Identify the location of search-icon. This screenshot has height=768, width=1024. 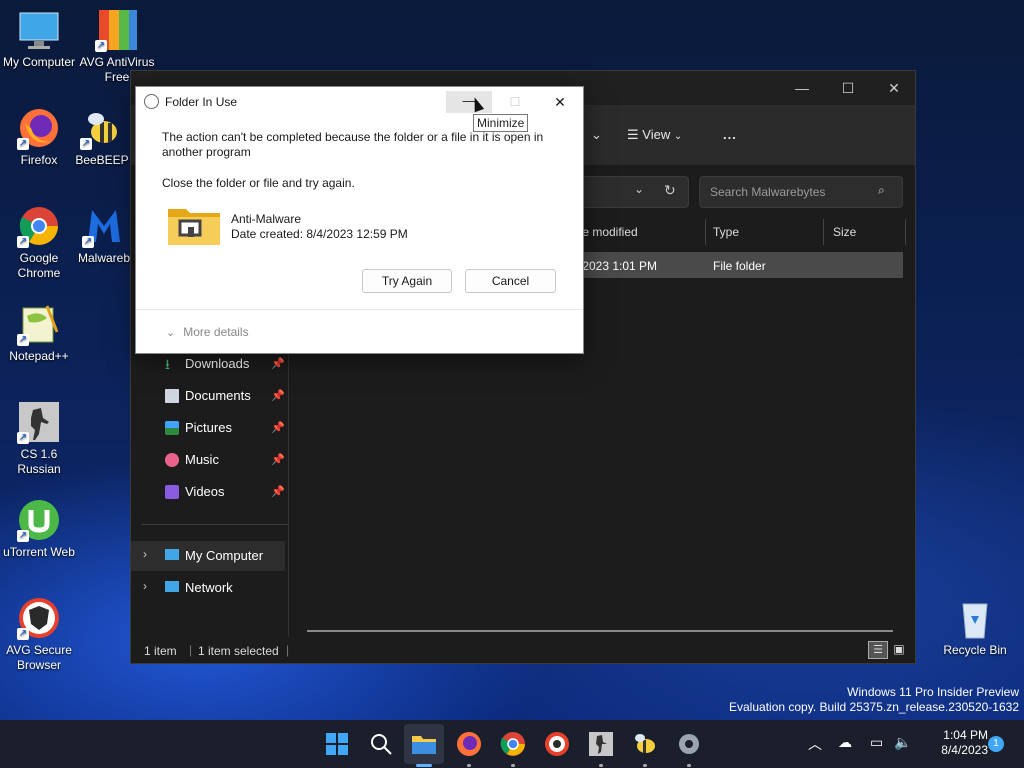
(381, 744).